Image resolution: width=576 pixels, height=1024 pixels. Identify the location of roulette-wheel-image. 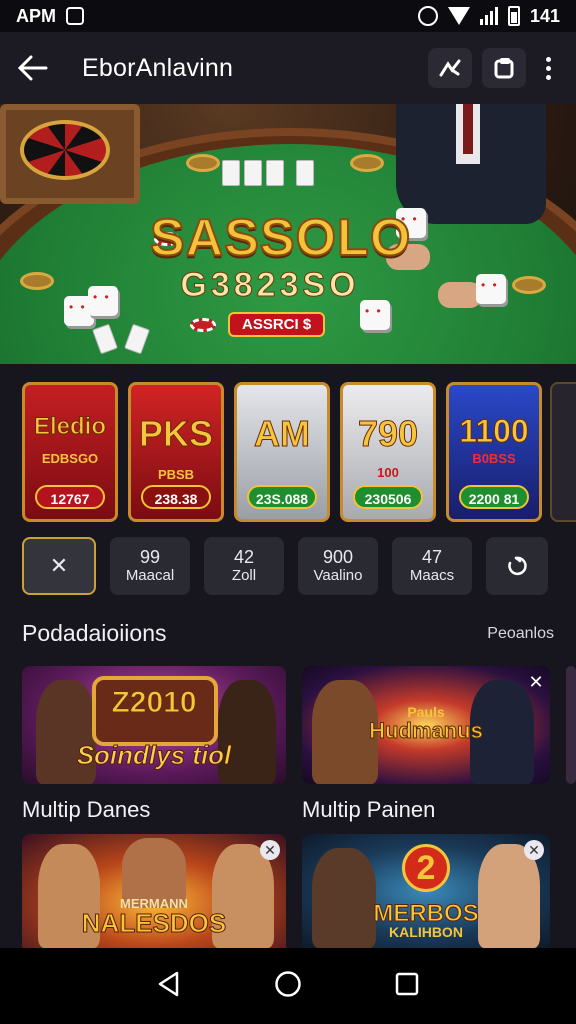
(70, 154).